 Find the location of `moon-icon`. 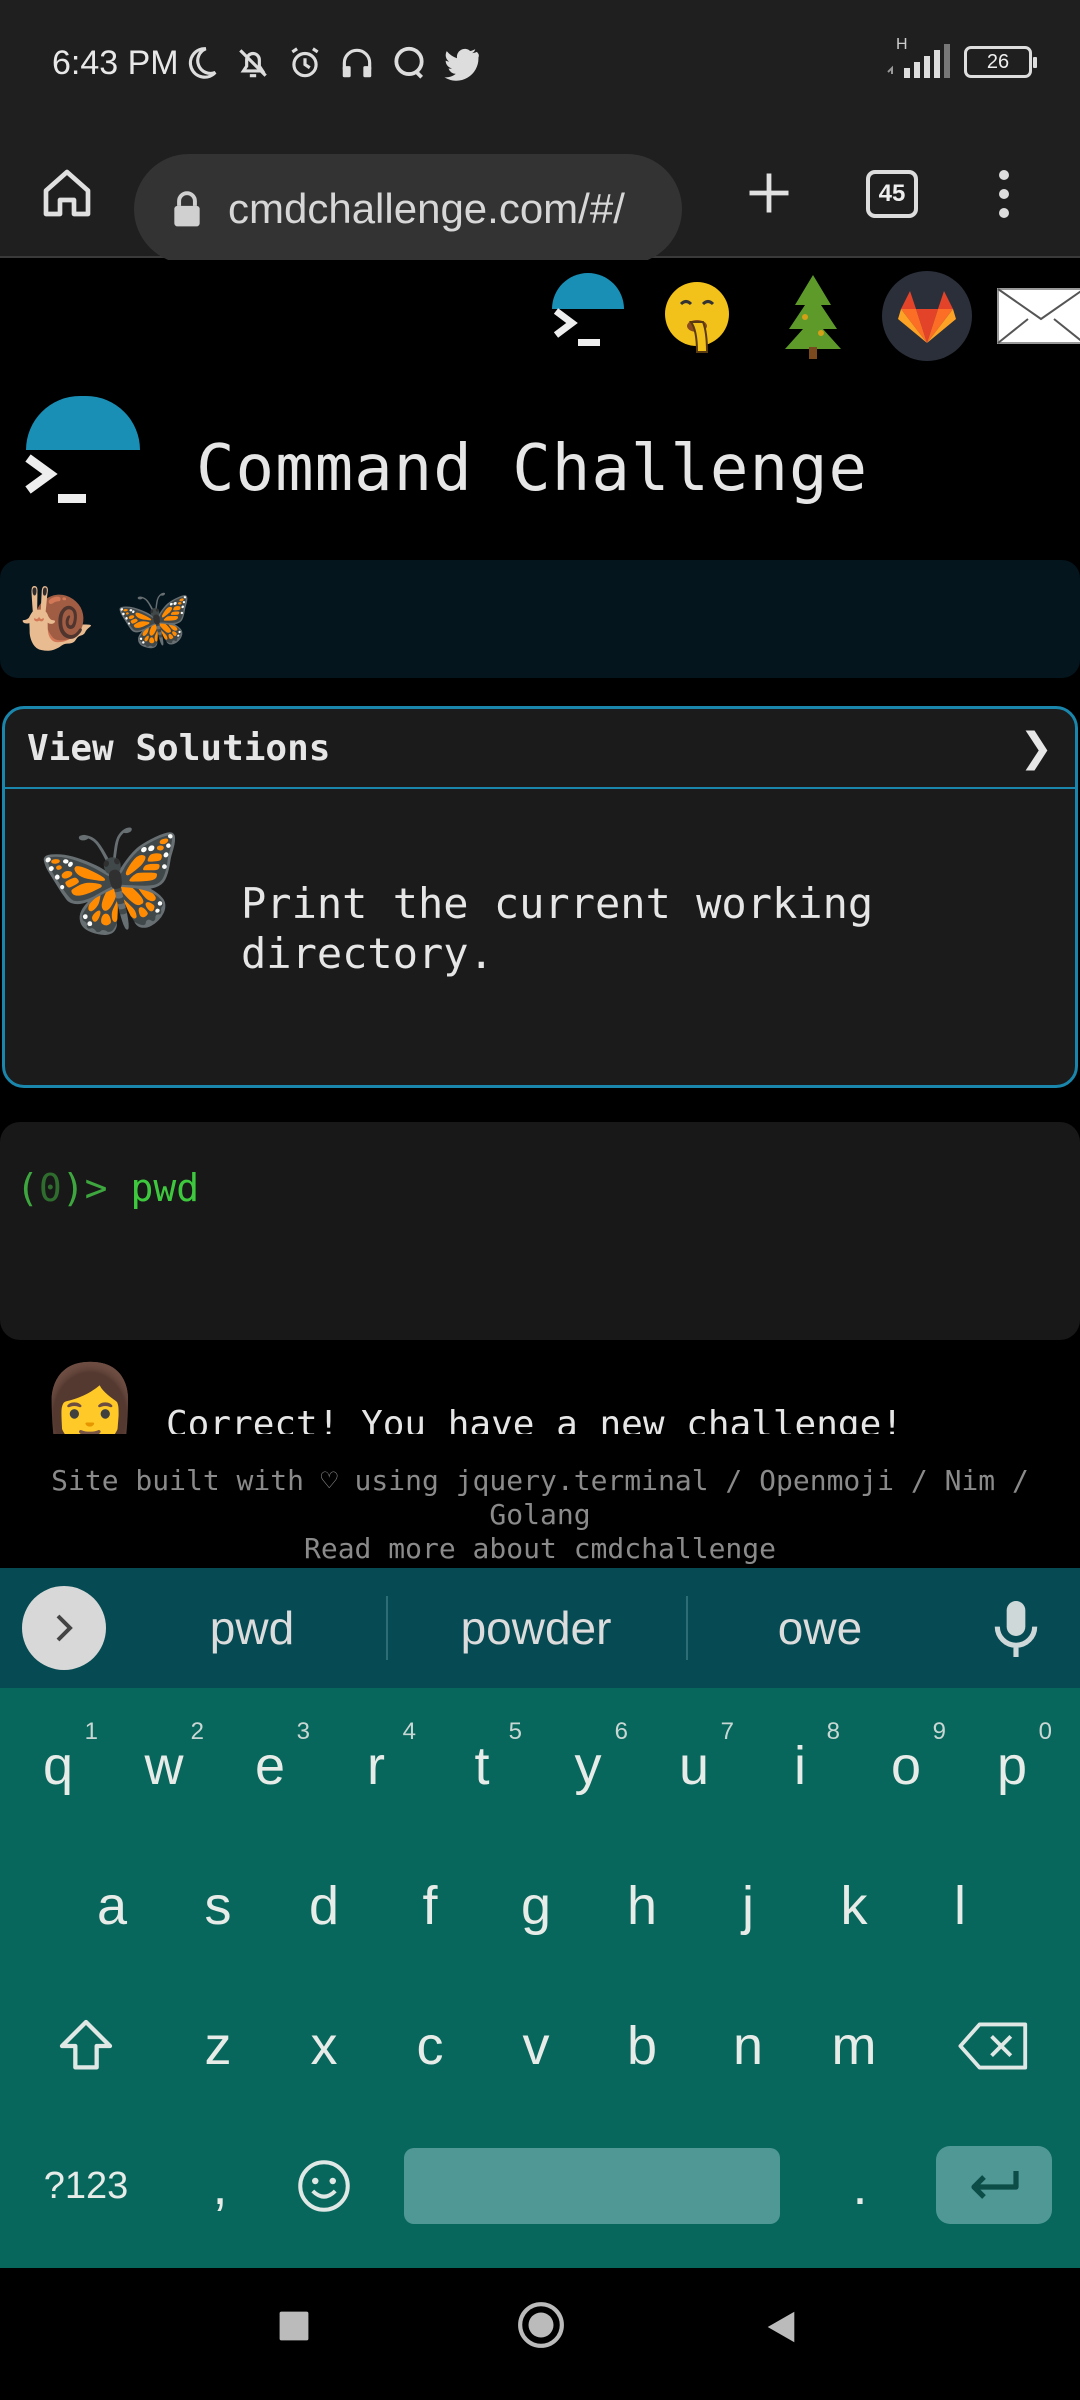

moon-icon is located at coordinates (202, 63).